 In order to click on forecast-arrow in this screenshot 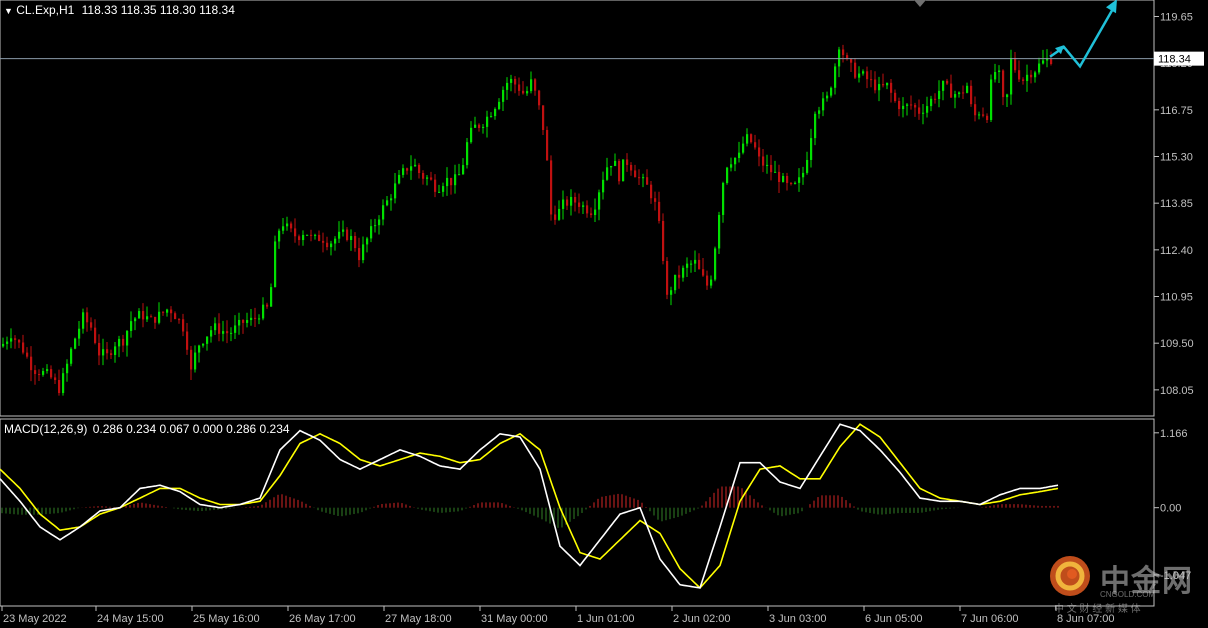, I will do `click(1083, 34)`.